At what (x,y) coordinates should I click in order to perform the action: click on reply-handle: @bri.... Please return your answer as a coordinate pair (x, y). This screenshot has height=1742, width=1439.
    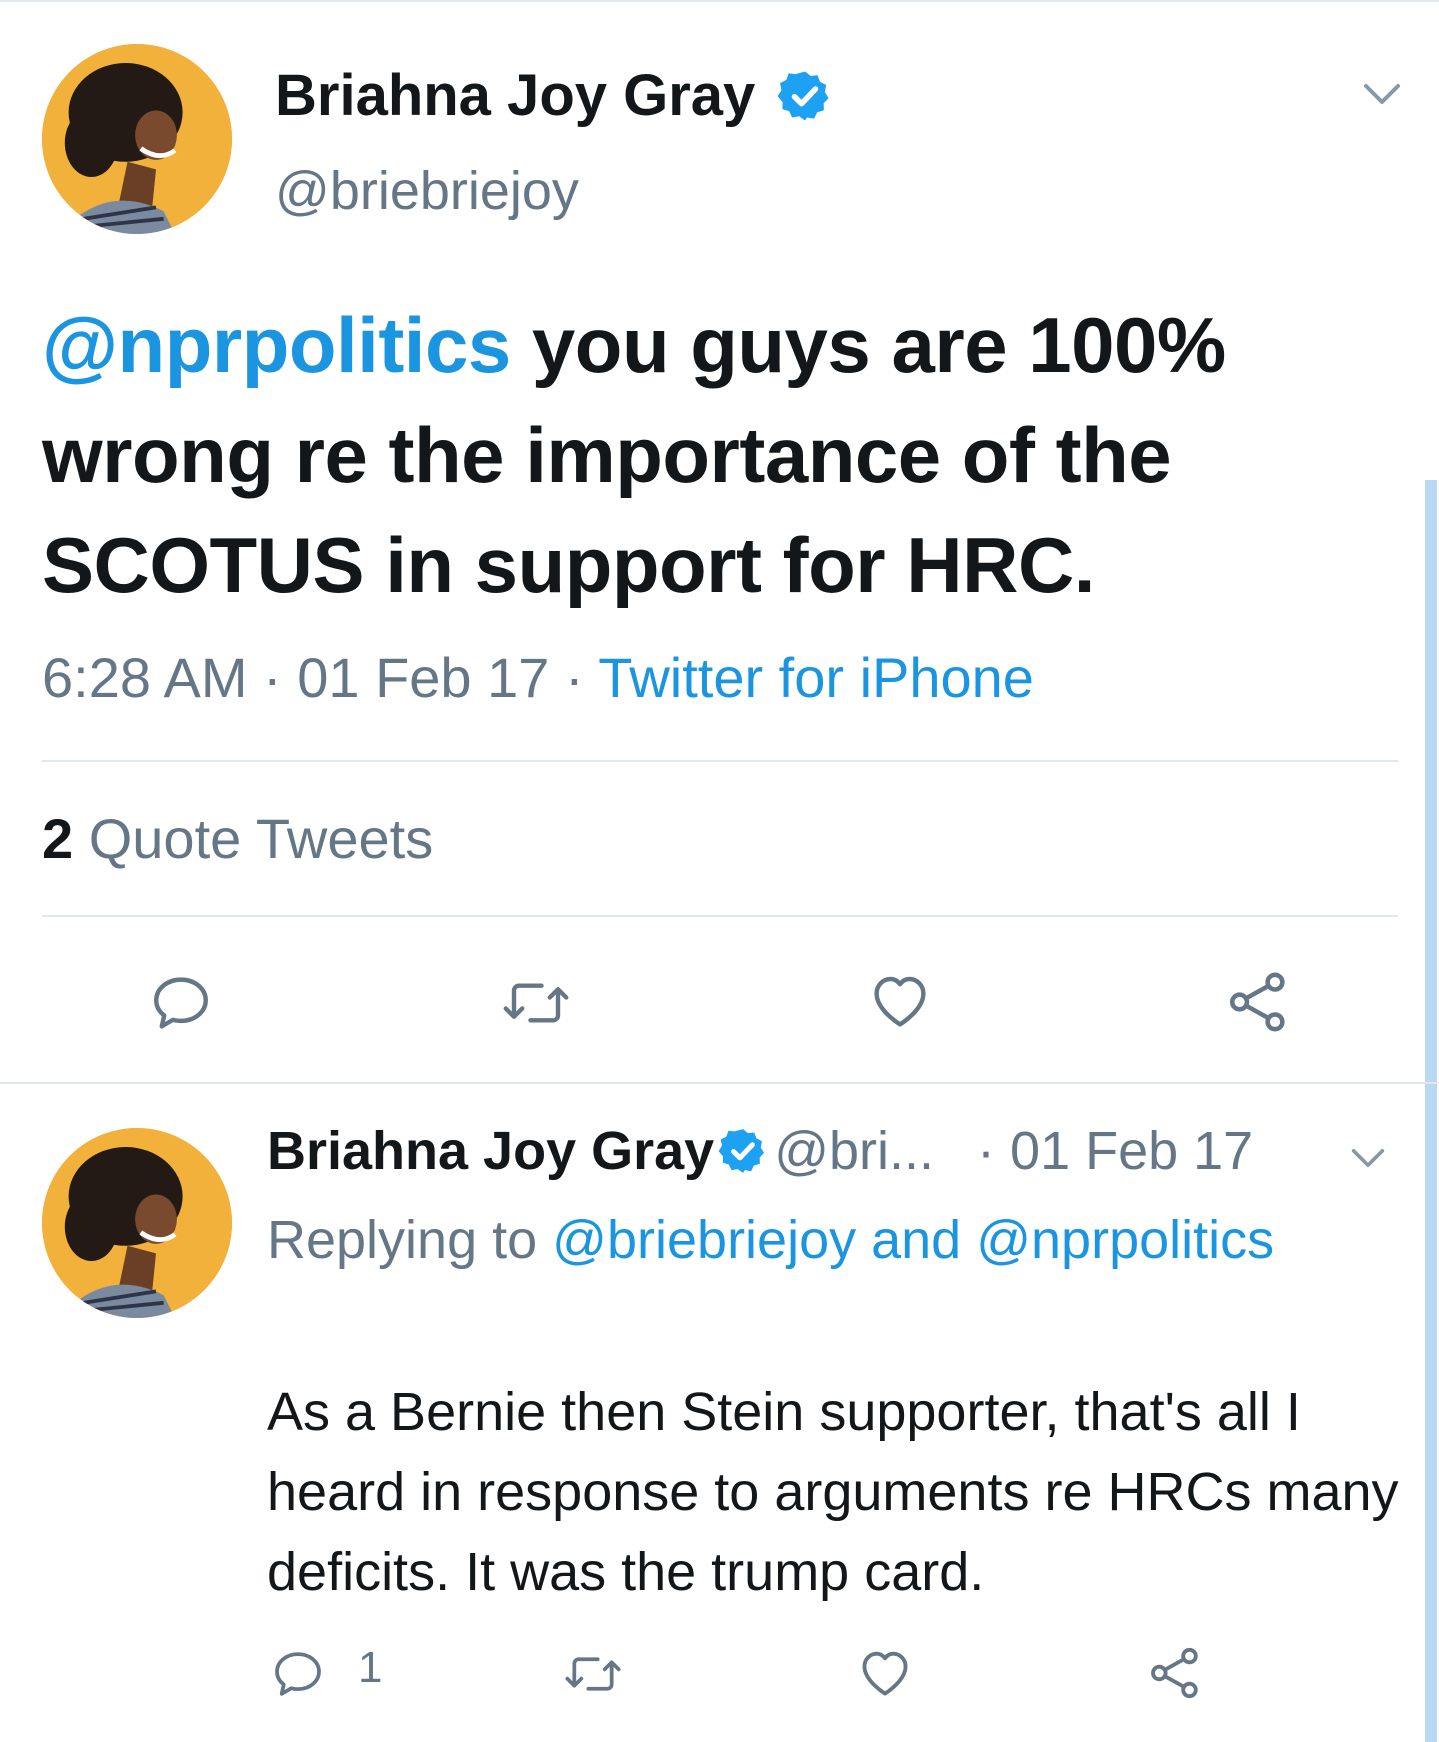
    Looking at the image, I should click on (854, 1151).